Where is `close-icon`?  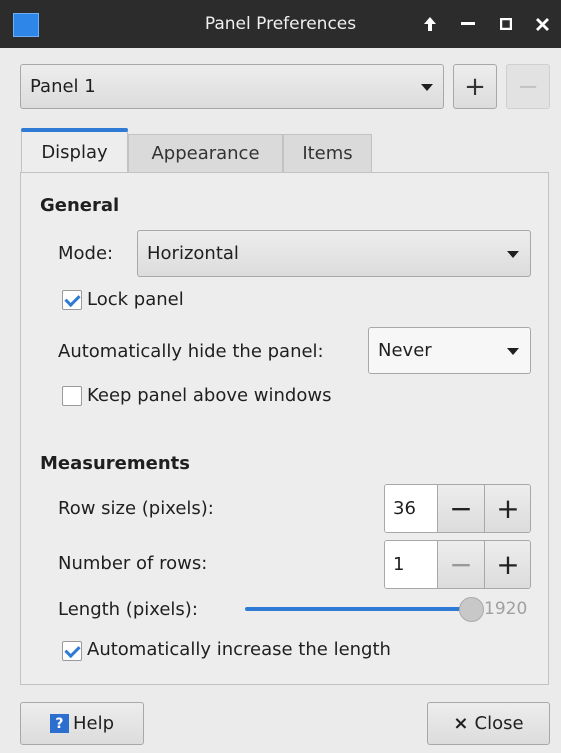 close-icon is located at coordinates (542, 24).